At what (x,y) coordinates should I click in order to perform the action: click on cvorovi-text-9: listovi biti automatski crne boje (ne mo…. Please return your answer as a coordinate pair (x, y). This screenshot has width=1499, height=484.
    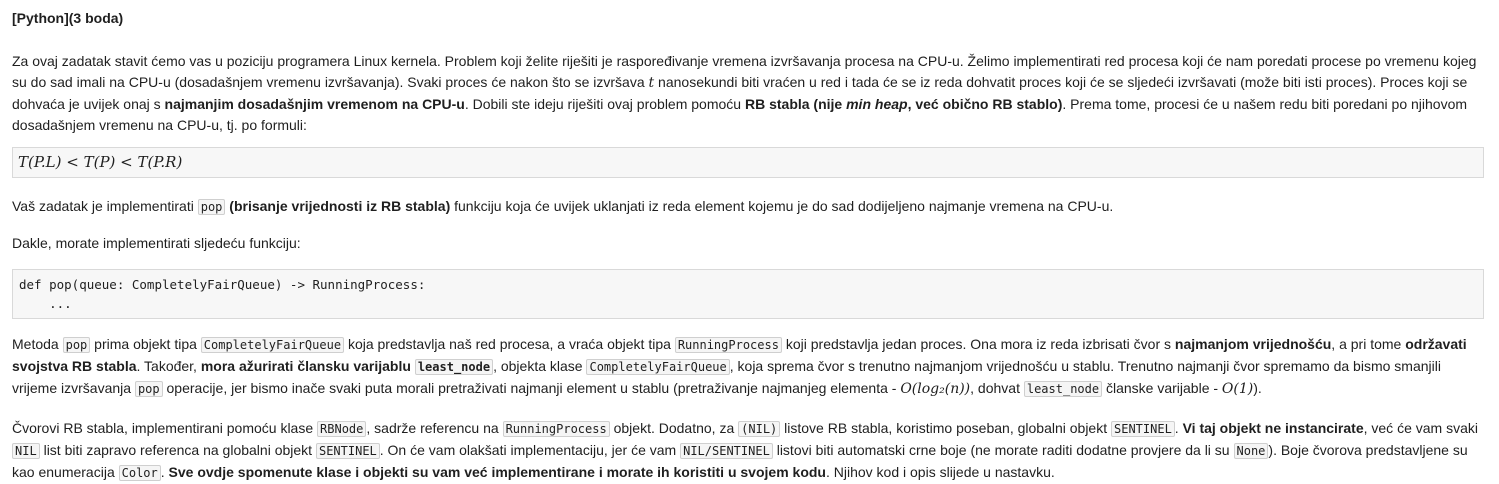
    Looking at the image, I should click on (1003, 450).